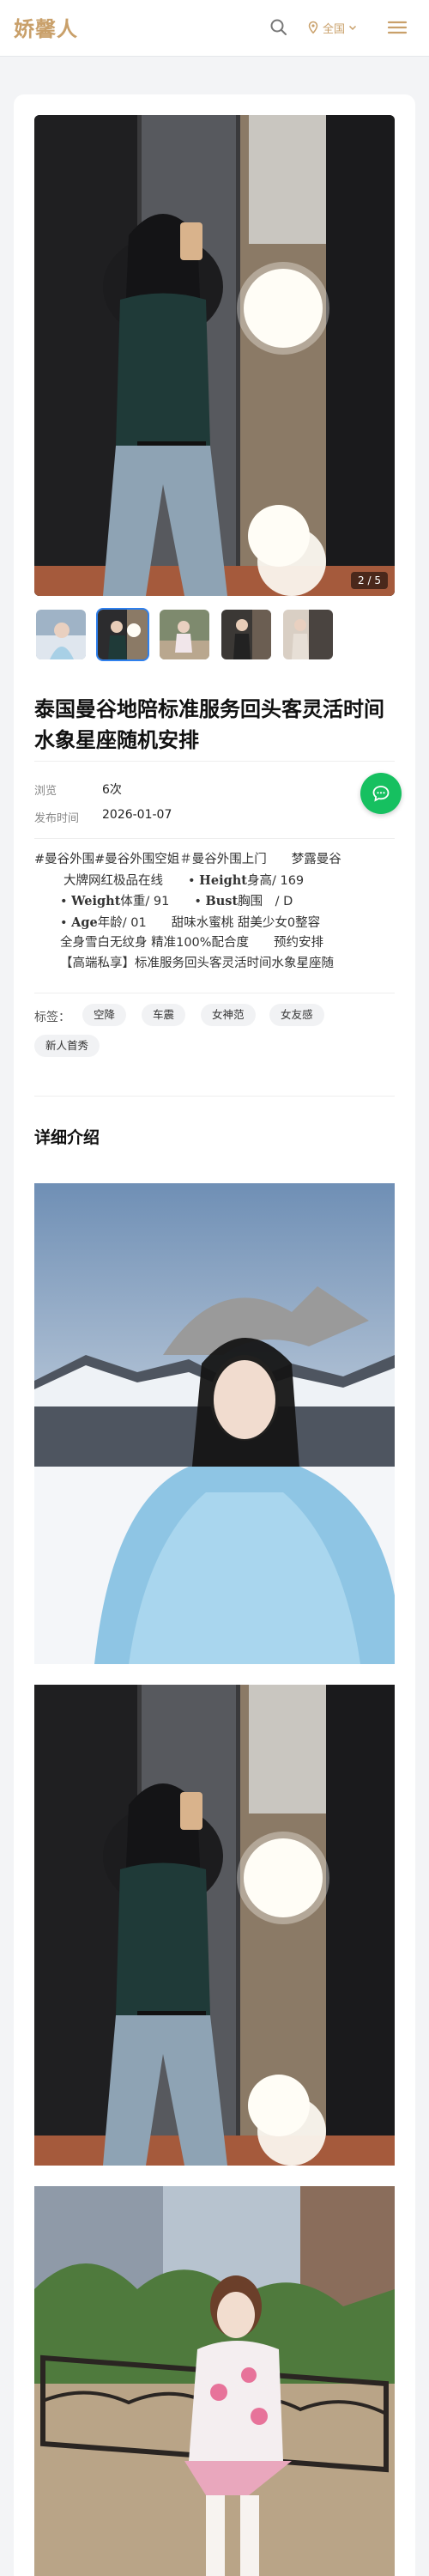 The width and height of the screenshot is (429, 2576). I want to click on desc-line-5: 全身雪白无纹身 精准100%配合度 预约安排, so click(192, 943).